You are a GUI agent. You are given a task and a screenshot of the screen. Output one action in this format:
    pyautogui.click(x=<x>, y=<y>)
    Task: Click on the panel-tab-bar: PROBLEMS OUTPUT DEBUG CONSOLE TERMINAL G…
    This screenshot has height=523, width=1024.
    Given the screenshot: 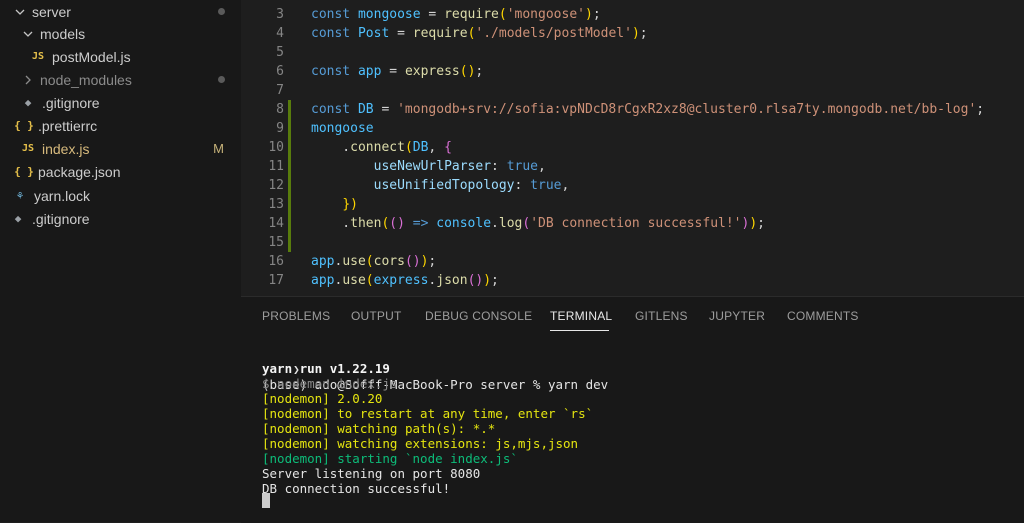 What is the action you would take?
    pyautogui.click(x=632, y=316)
    